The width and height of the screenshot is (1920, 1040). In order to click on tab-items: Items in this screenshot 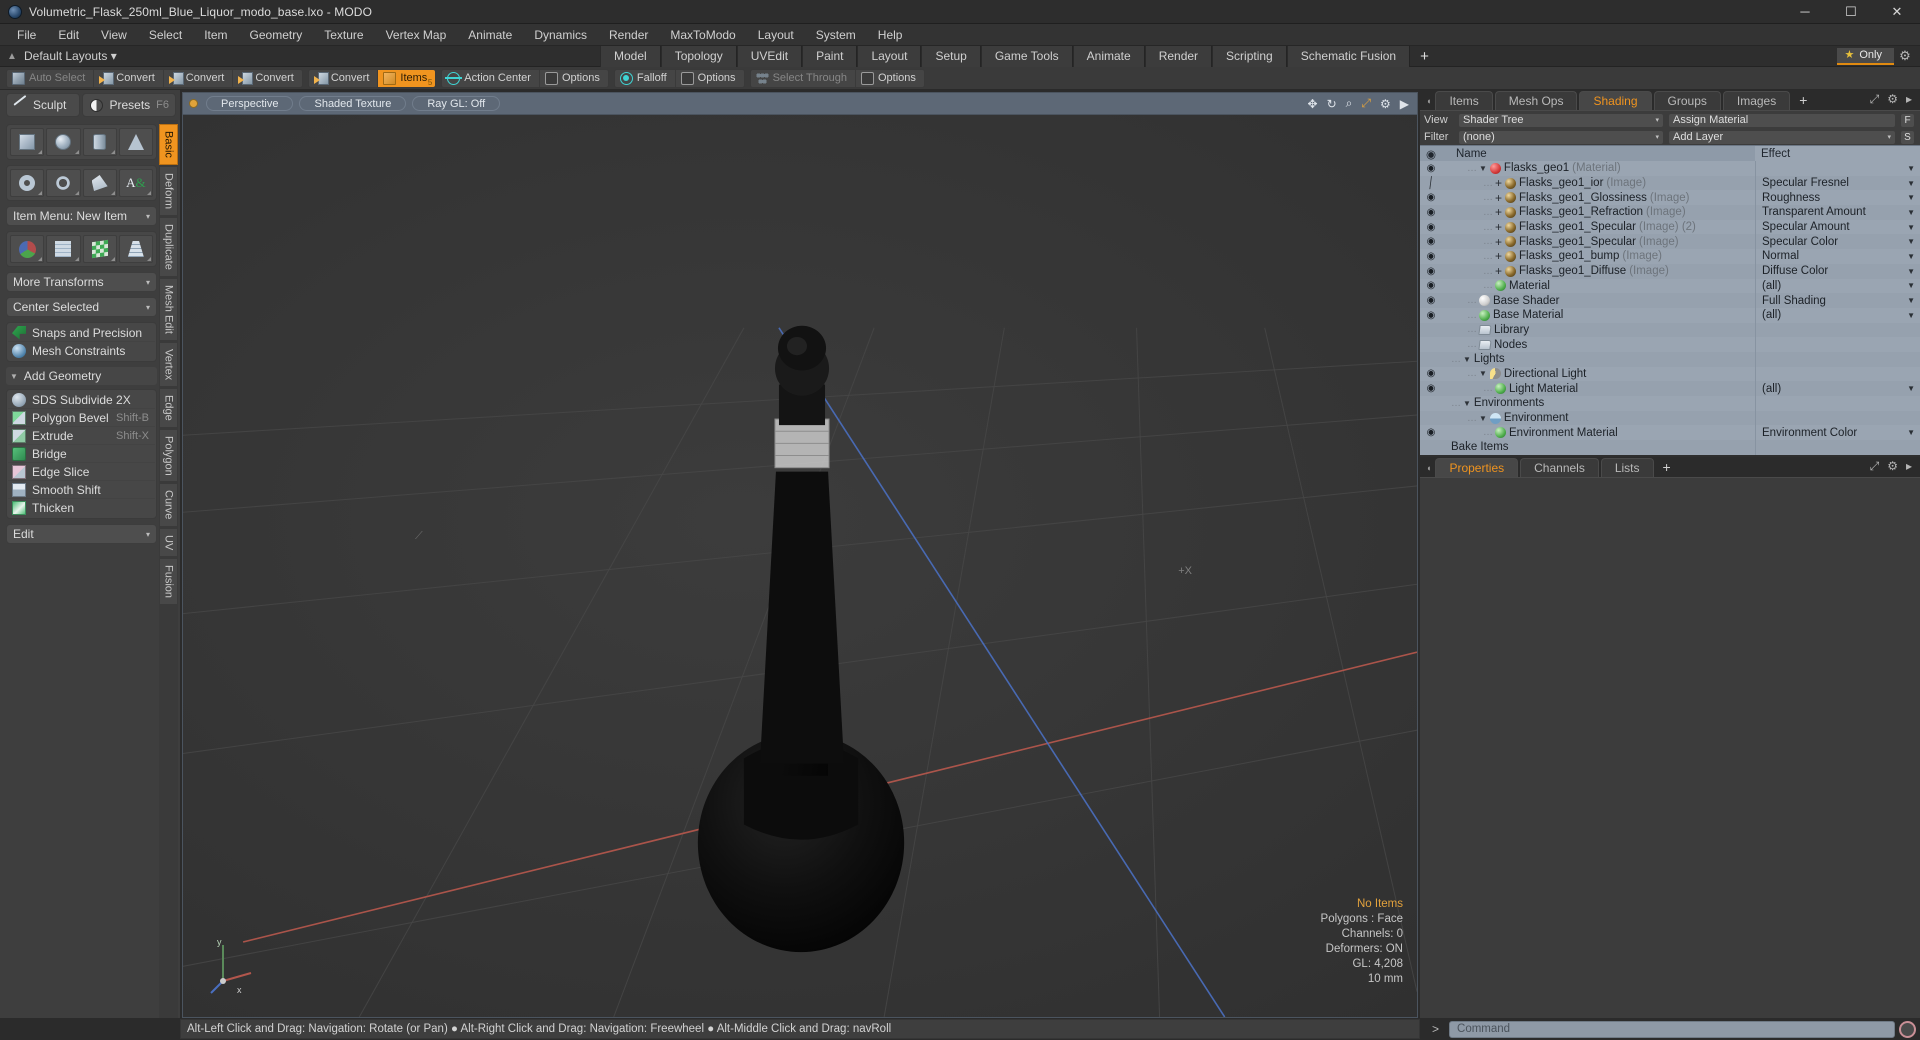, I will do `click(1464, 100)`.